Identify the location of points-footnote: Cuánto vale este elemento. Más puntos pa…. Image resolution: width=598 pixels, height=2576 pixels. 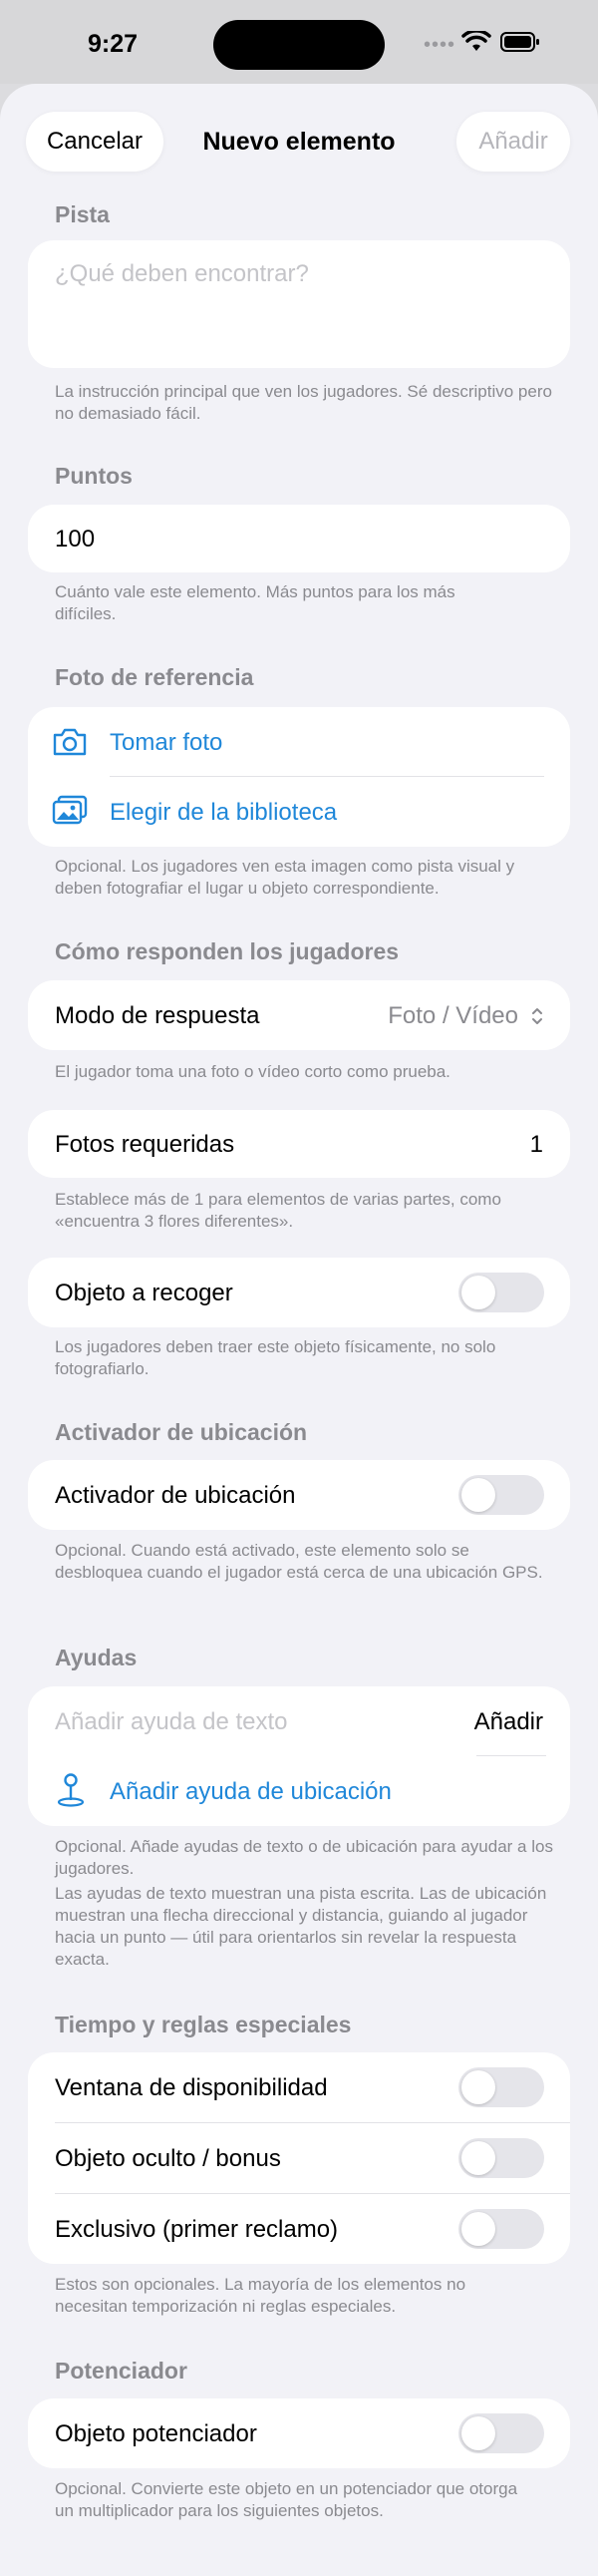
(255, 602).